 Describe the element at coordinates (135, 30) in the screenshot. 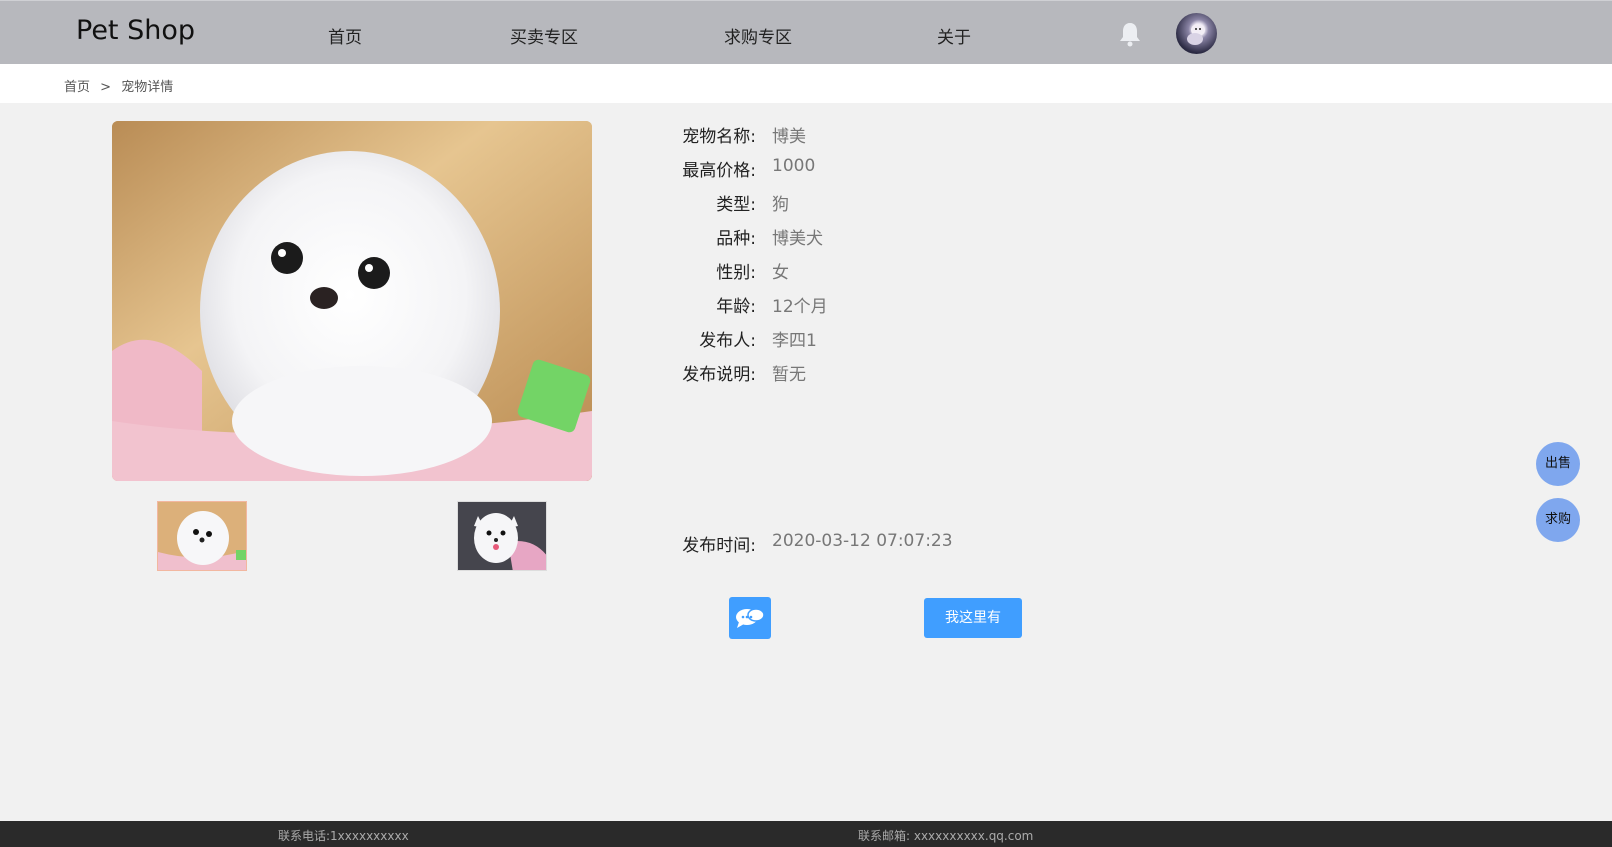

I see `brand-logo: Pet Shop` at that location.